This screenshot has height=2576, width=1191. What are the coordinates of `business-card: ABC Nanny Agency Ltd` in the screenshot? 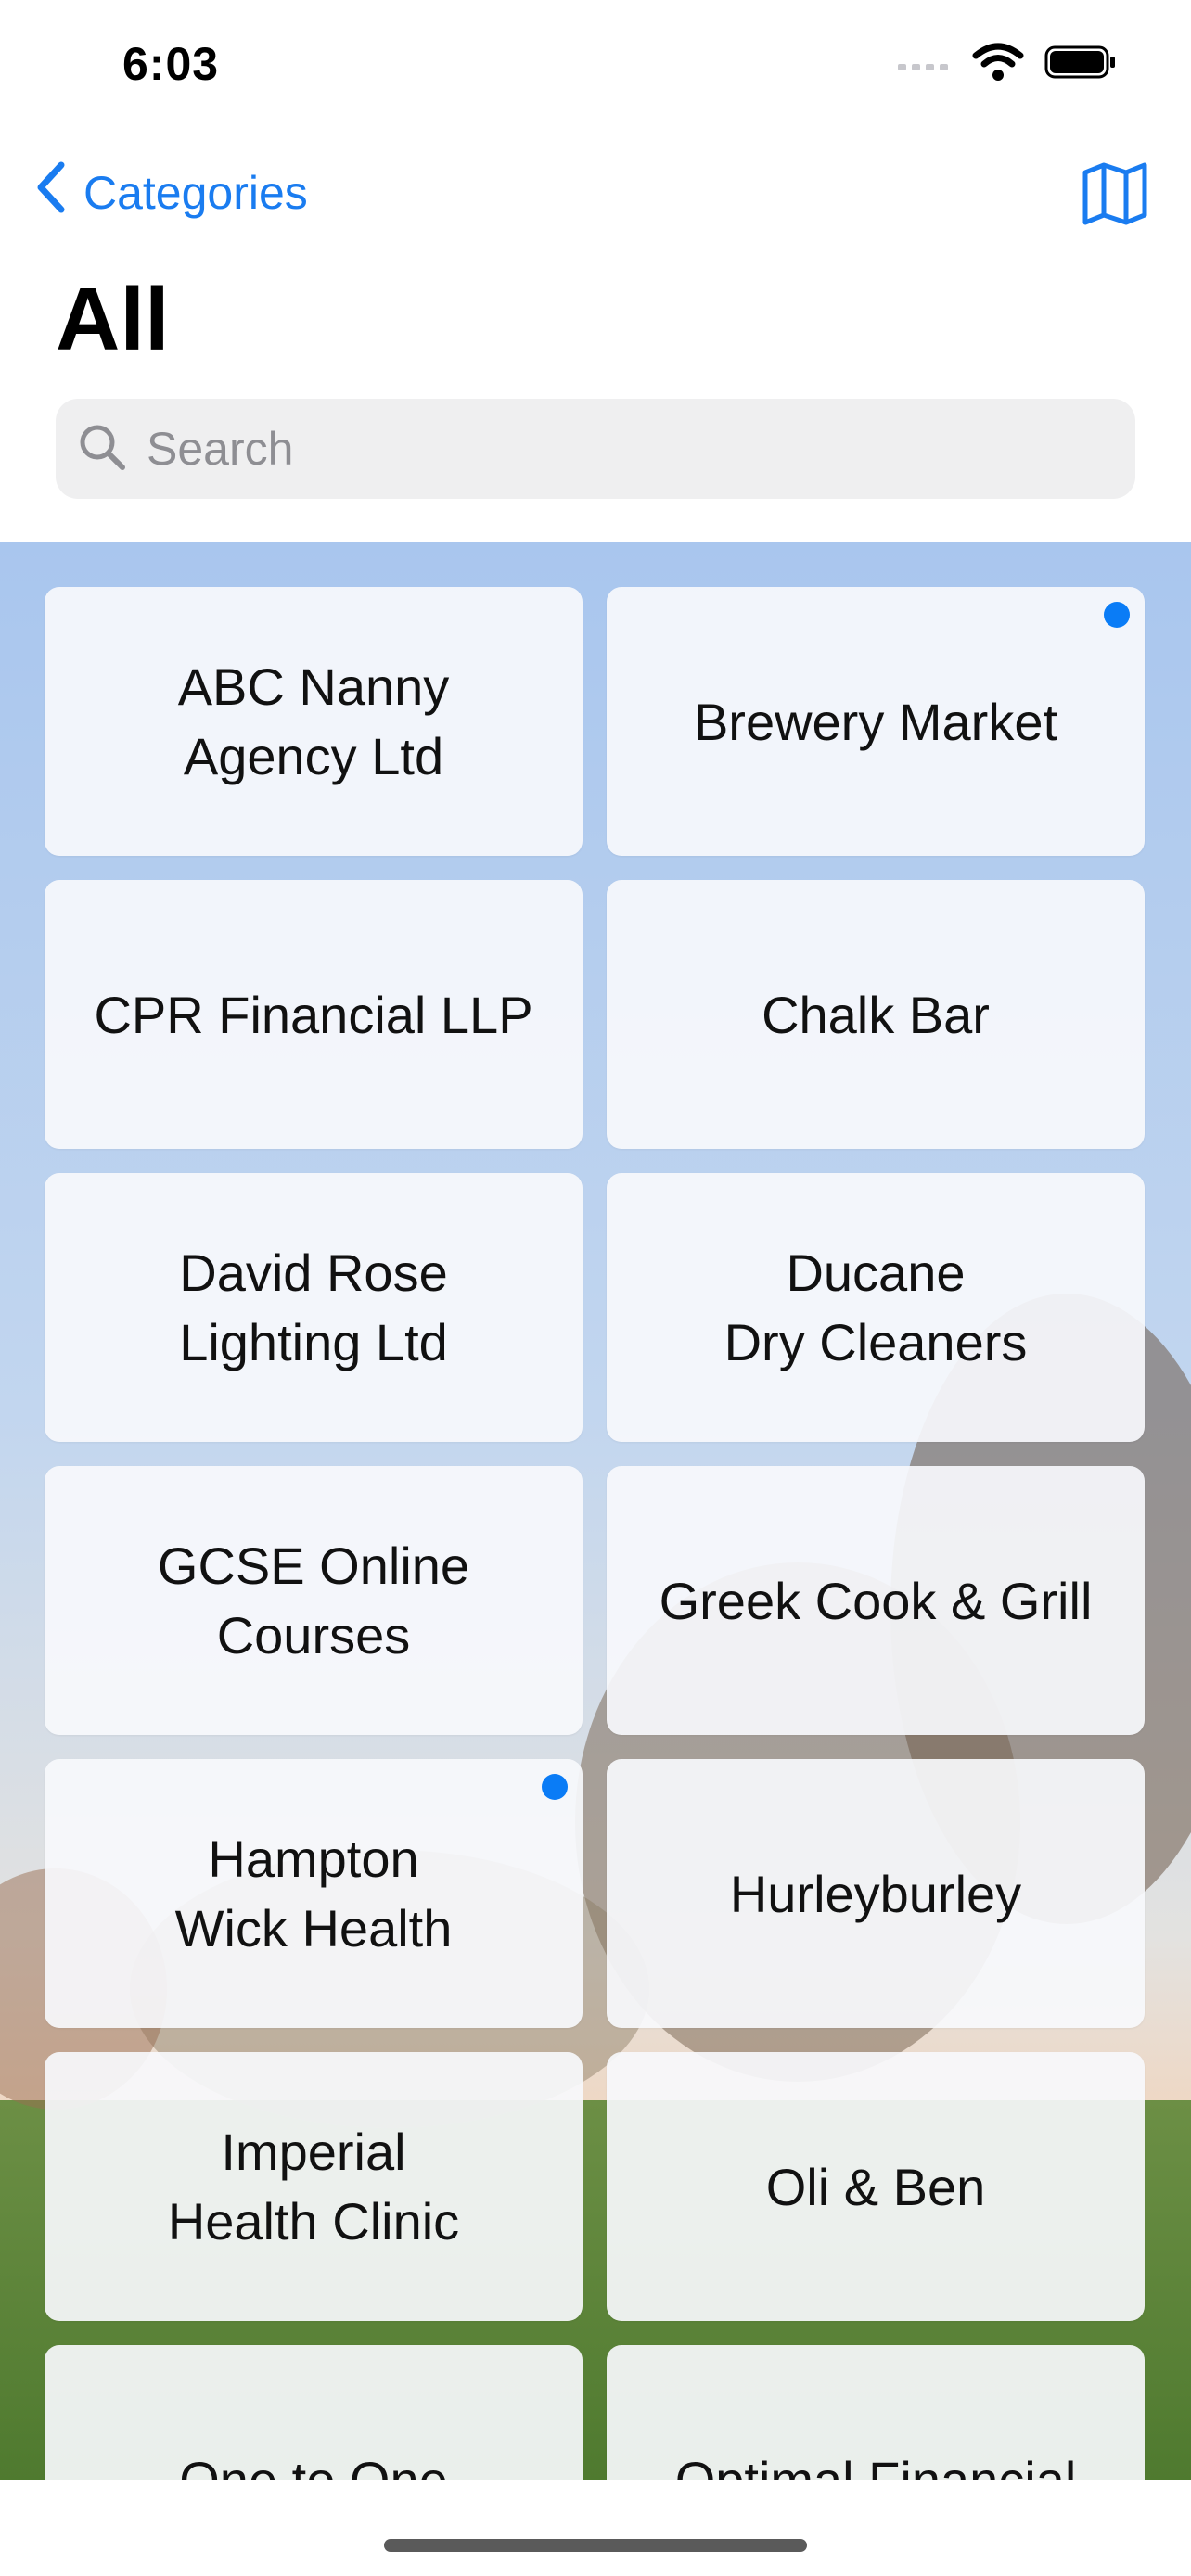 It's located at (314, 722).